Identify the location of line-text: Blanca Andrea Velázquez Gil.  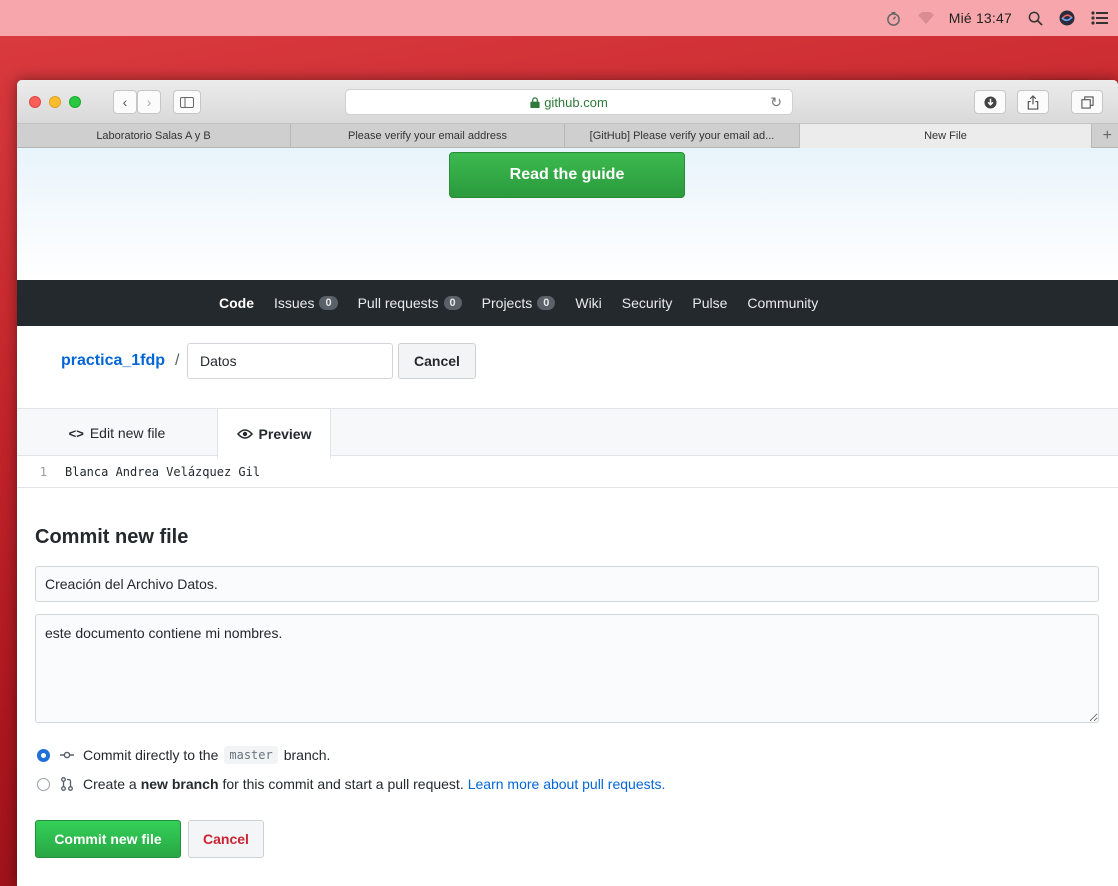
(163, 471).